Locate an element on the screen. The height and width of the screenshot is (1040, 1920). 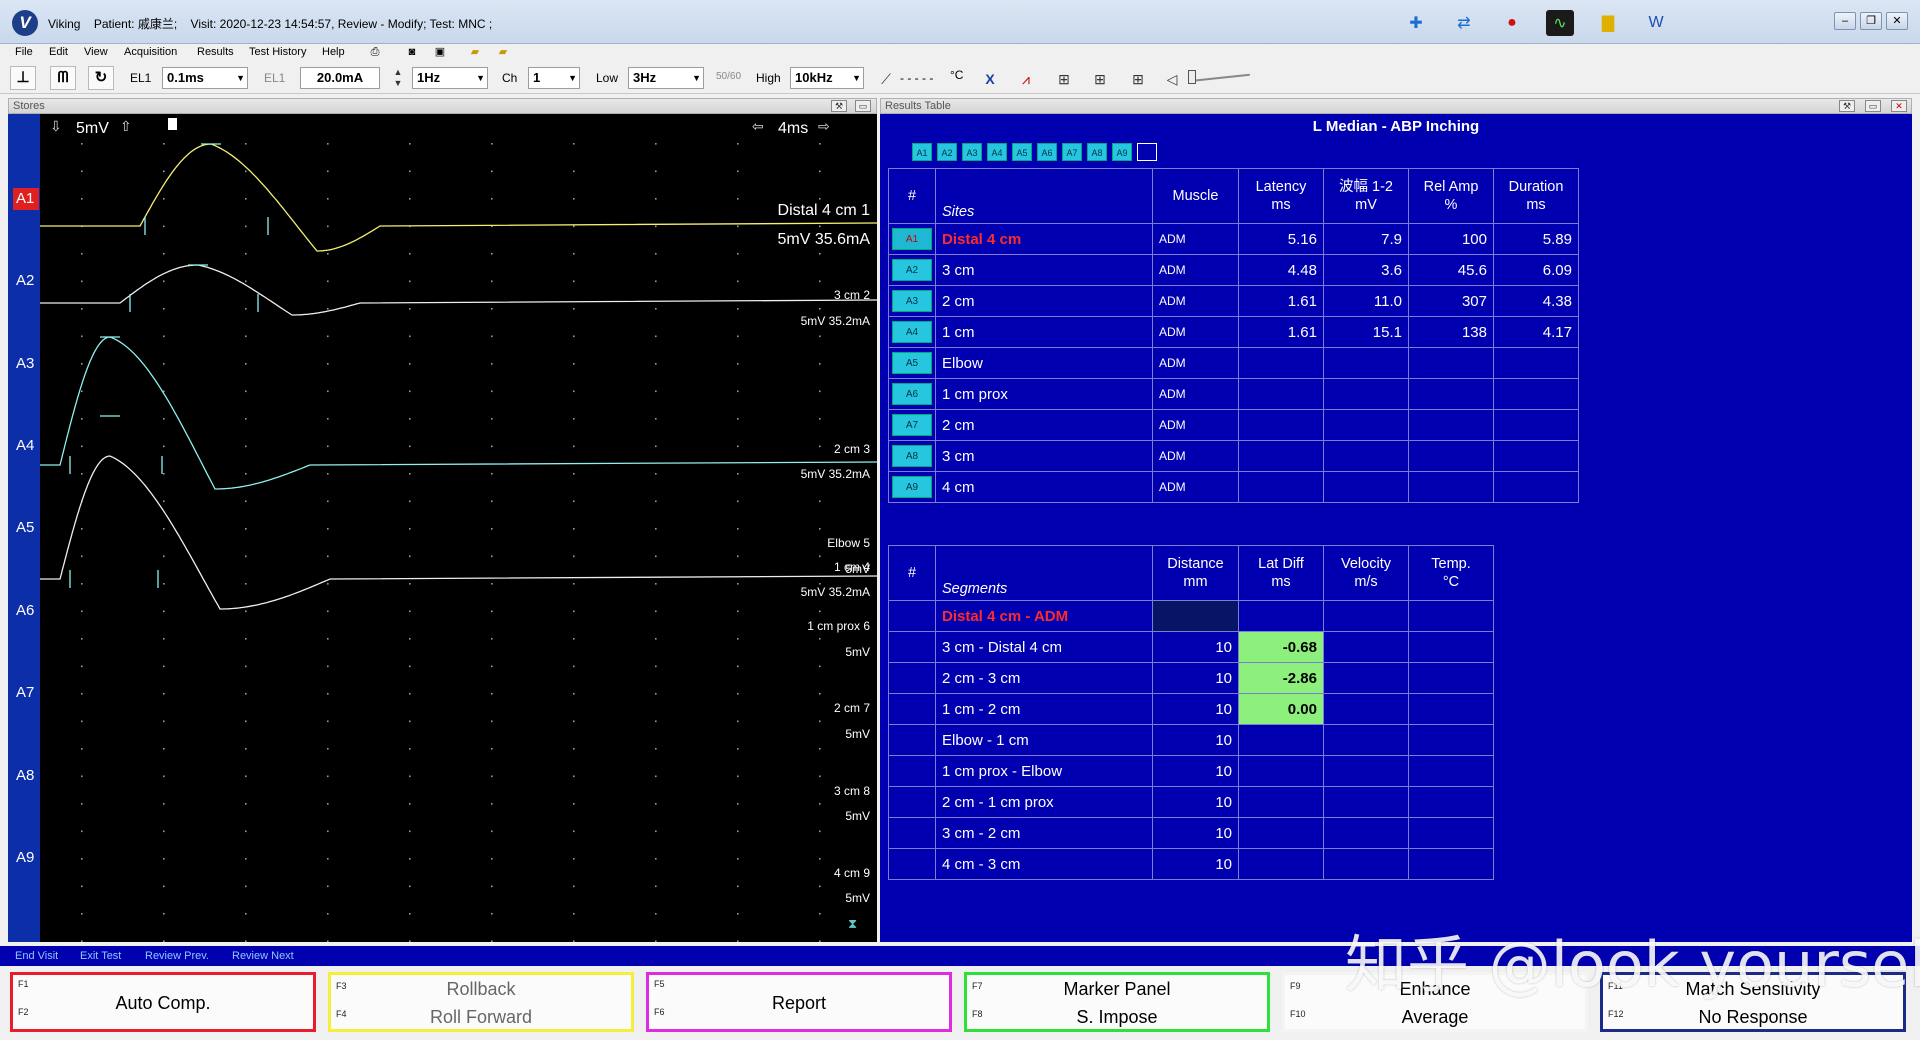
sensitivity-down-icon: ⇩ is located at coordinates (56, 126).